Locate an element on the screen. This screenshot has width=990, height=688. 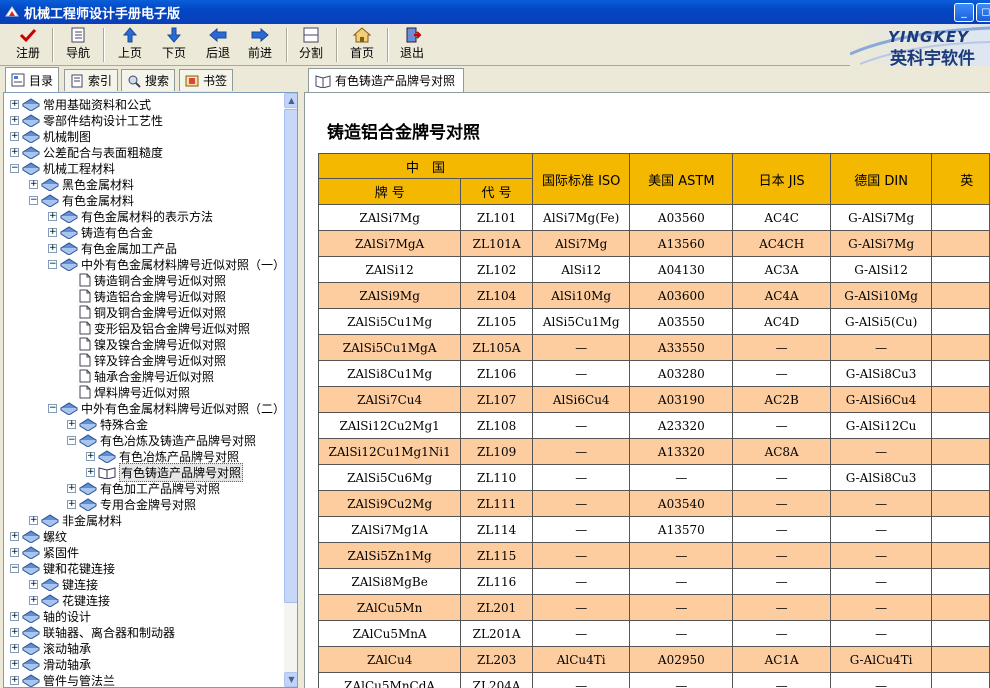
exit-button: 退出 is located at coordinates (412, 45).